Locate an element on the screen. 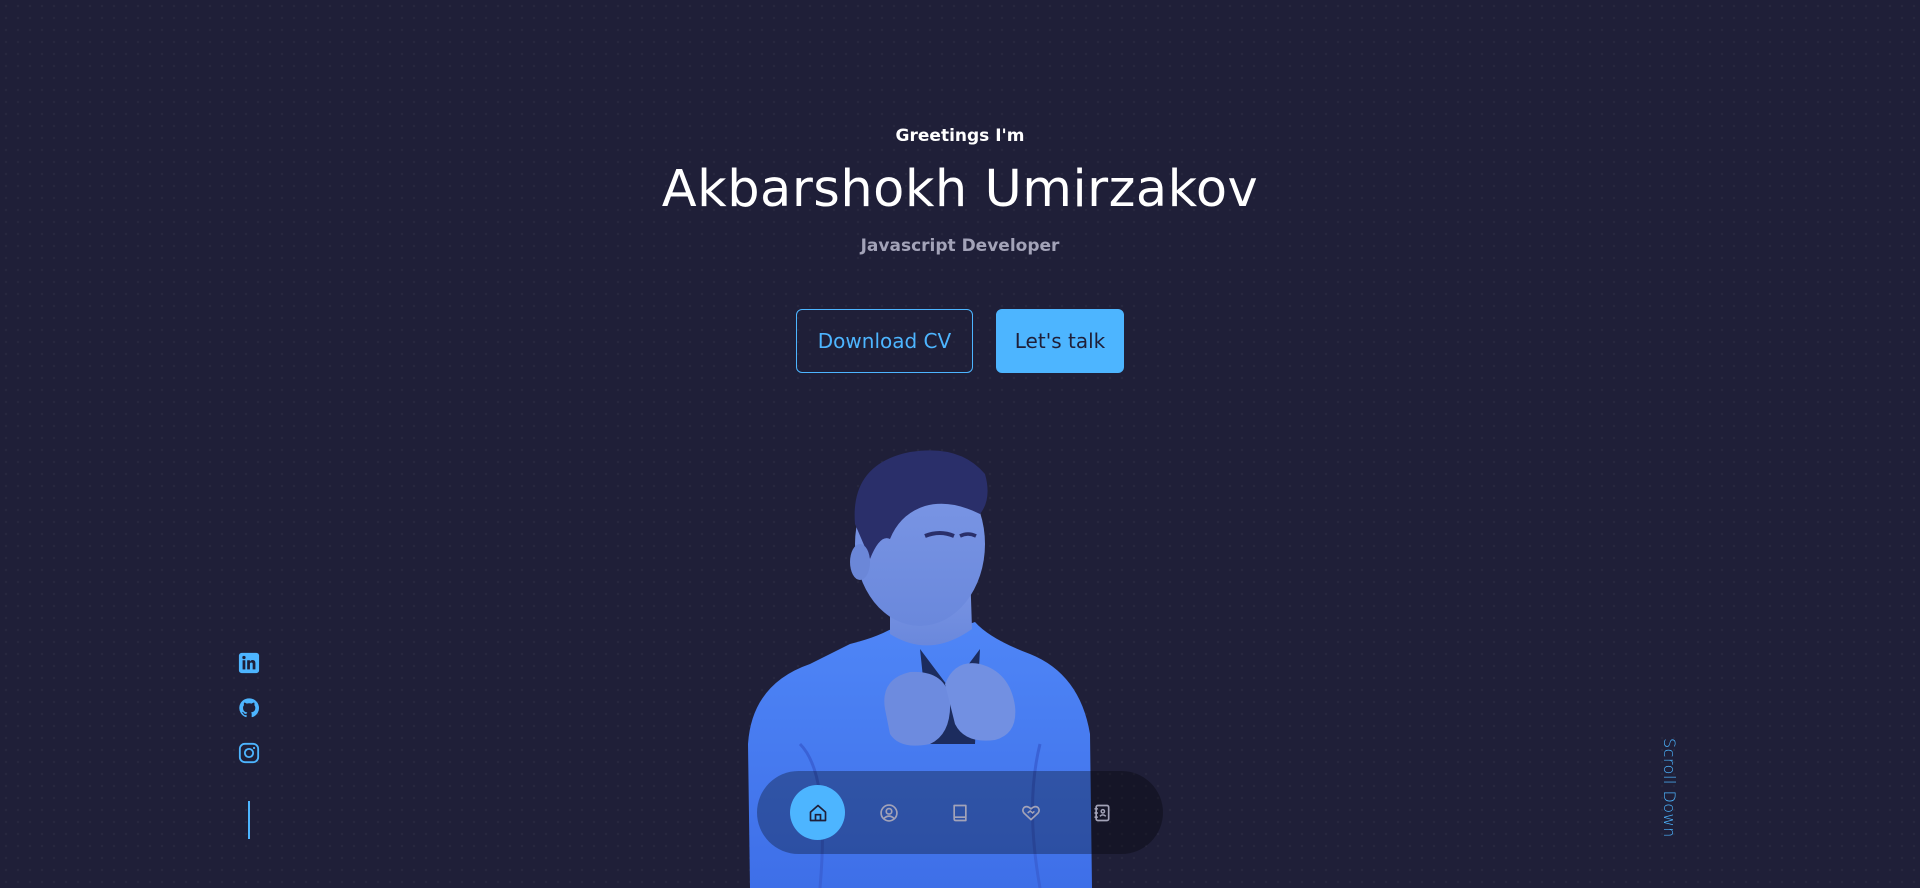 Image resolution: width=1920 pixels, height=888 pixels. user-icon is located at coordinates (888, 812).